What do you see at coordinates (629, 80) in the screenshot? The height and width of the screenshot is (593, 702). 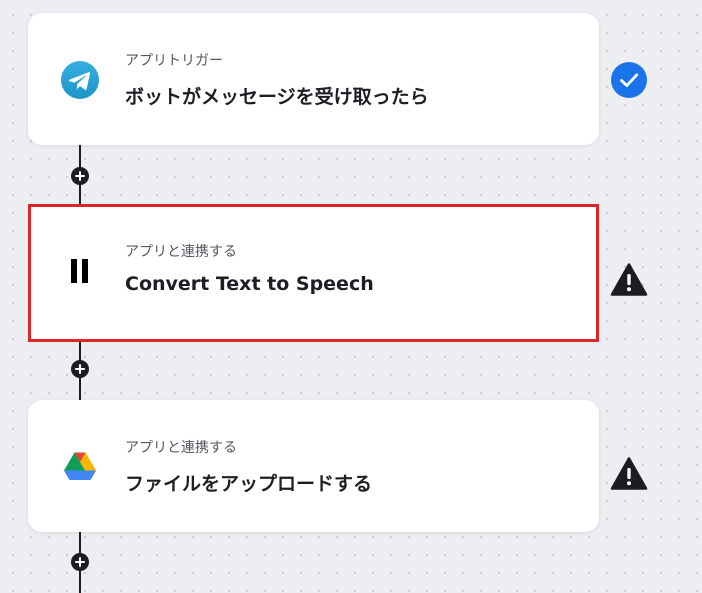 I see `check-circle-icon` at bounding box center [629, 80].